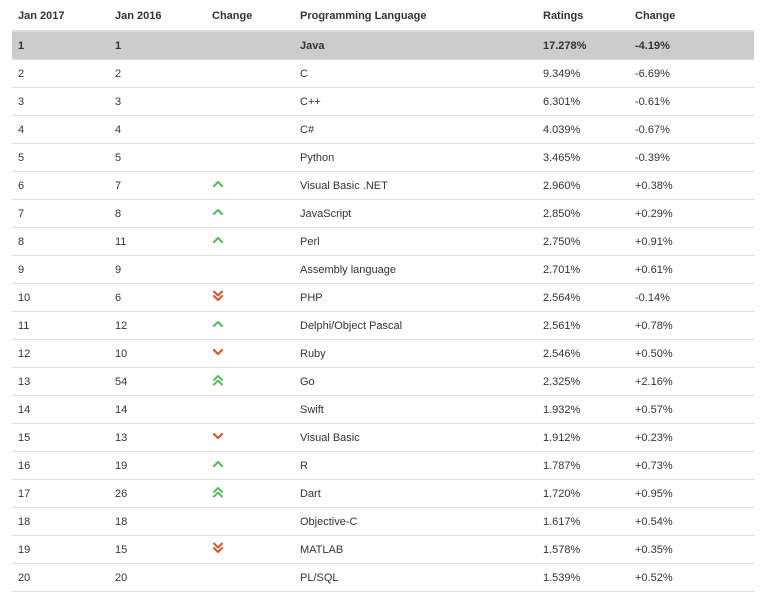 This screenshot has width=770, height=599. Describe the element at coordinates (691, 577) in the screenshot. I see `change-cell: +0.52%` at that location.